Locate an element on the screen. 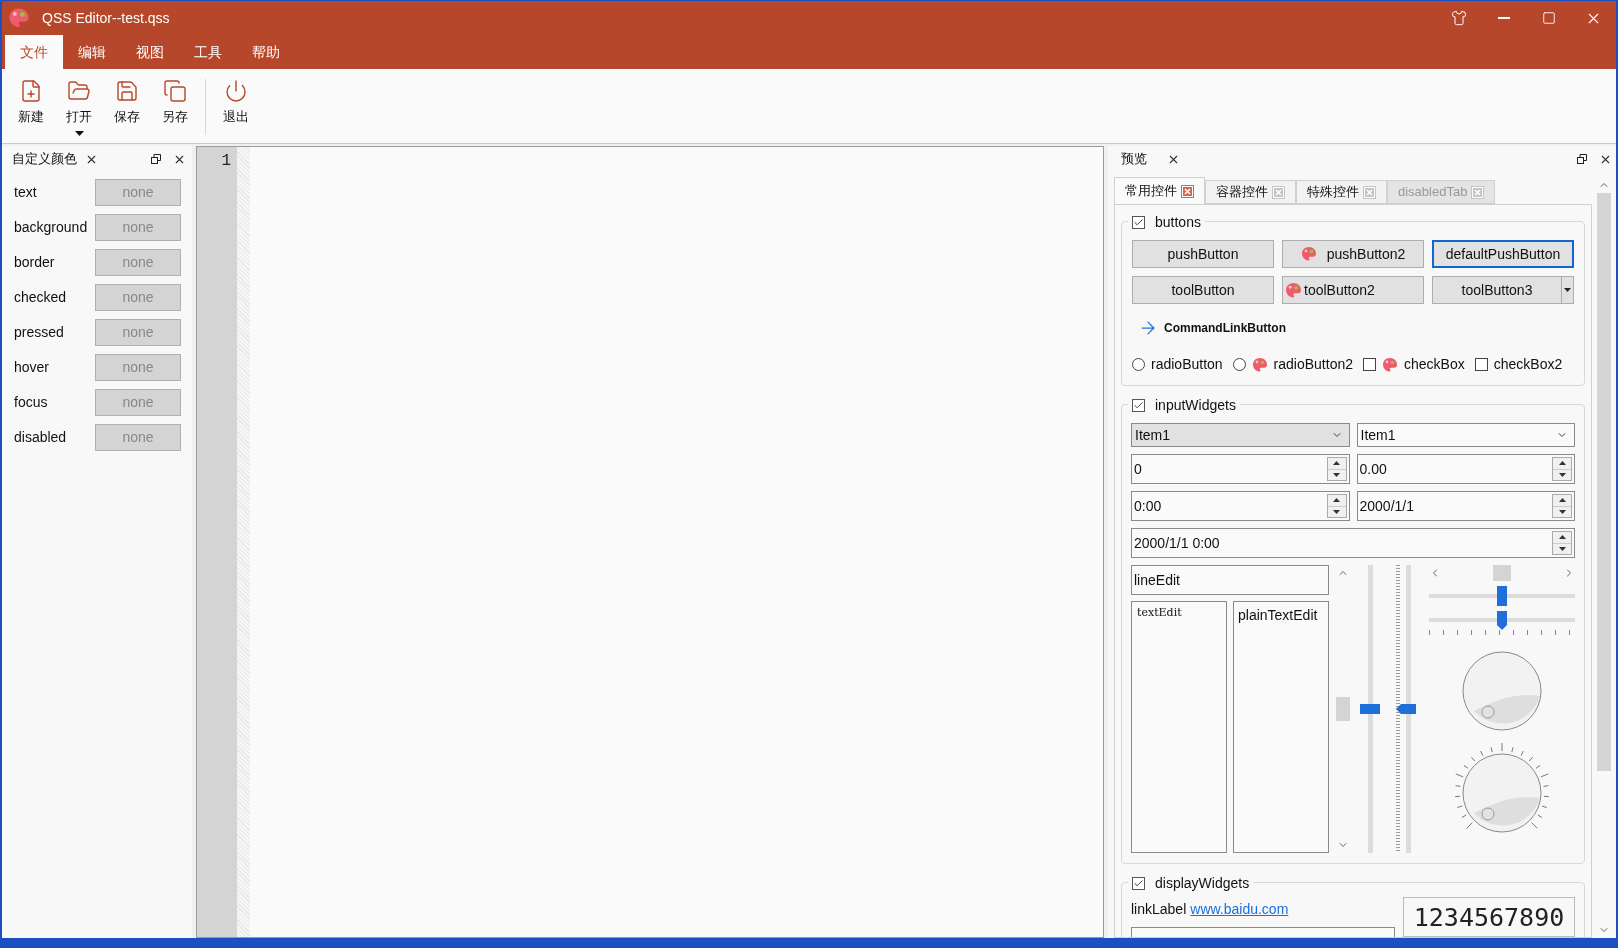 The height and width of the screenshot is (948, 1618). color-label: focus is located at coordinates (31, 402).